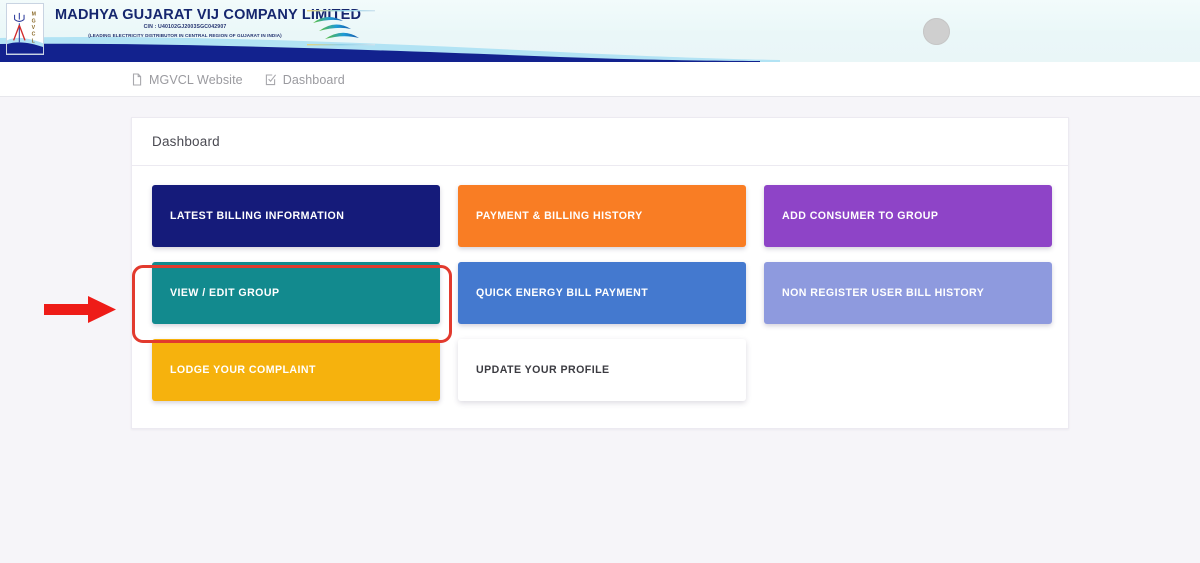 The image size is (1200, 563). What do you see at coordinates (196, 79) in the screenshot?
I see `nav-mgvcl-website-label: MGVCL Website` at bounding box center [196, 79].